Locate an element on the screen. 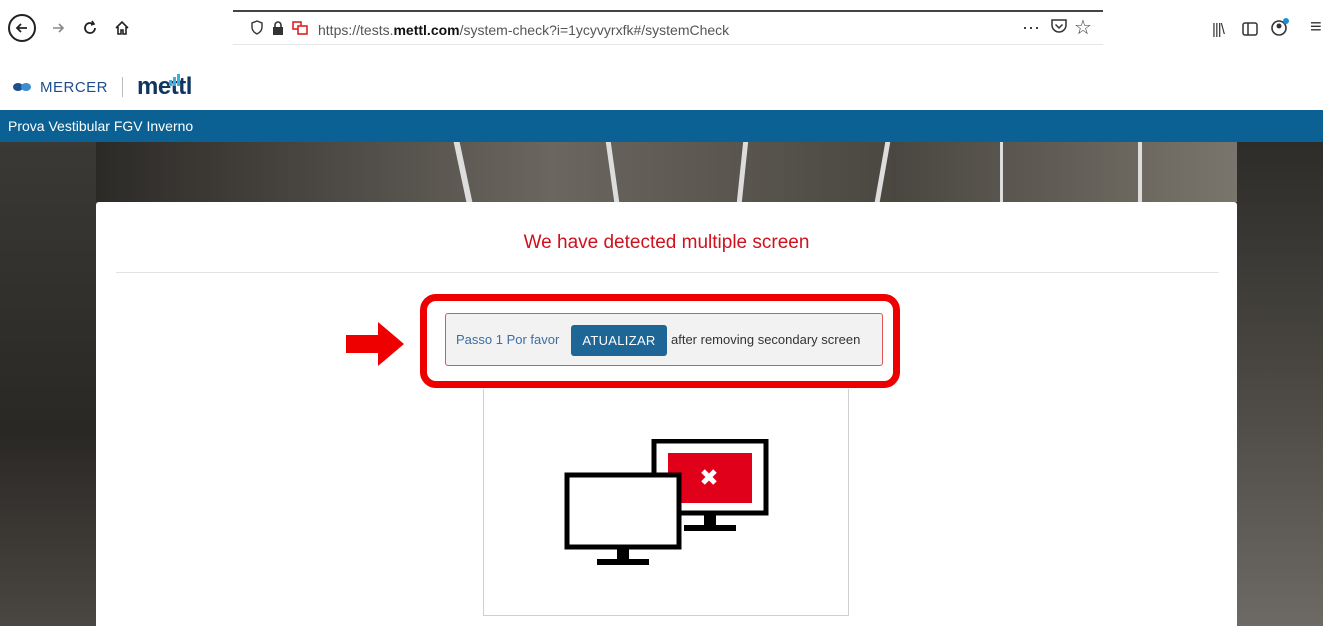 The width and height of the screenshot is (1323, 632). exam-title: Prova Vestibular FGV Inverno is located at coordinates (101, 126).